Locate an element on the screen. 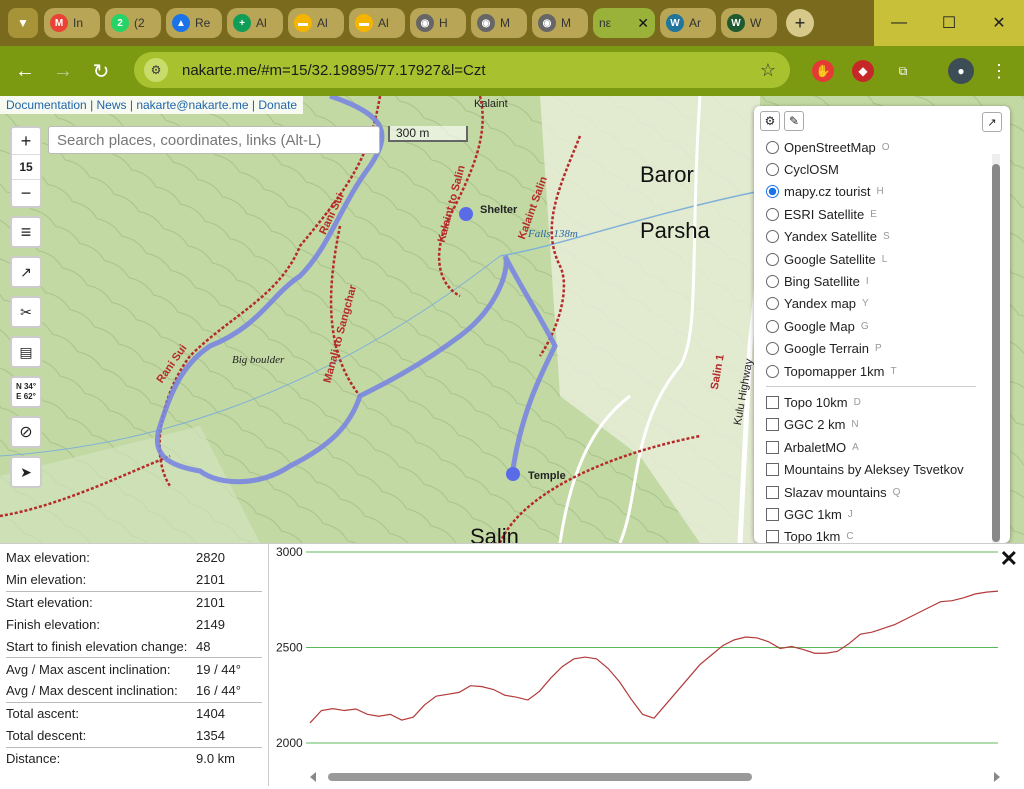  news-link: News is located at coordinates (112, 105).